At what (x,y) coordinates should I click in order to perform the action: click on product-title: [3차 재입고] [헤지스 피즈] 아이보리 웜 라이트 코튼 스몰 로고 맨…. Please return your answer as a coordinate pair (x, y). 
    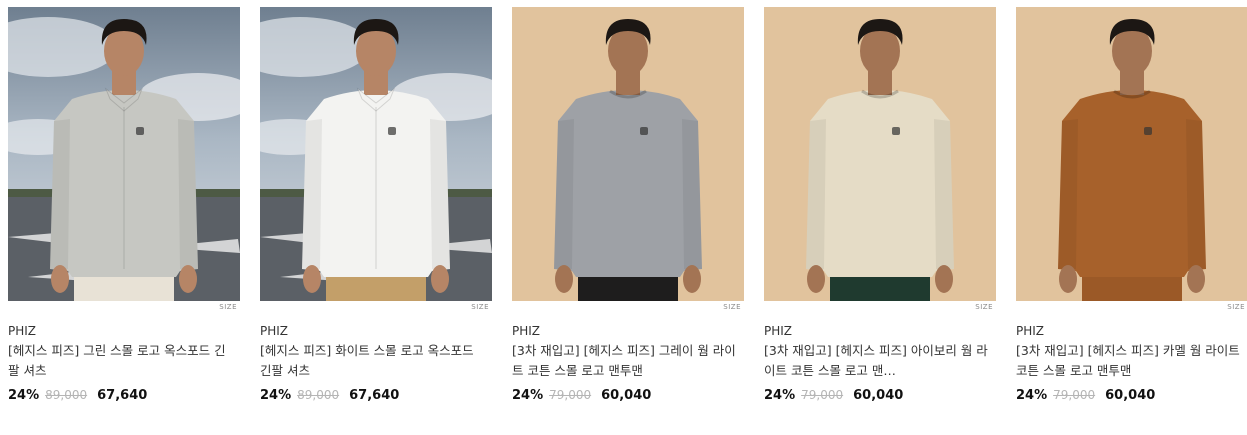
    Looking at the image, I should click on (876, 361).